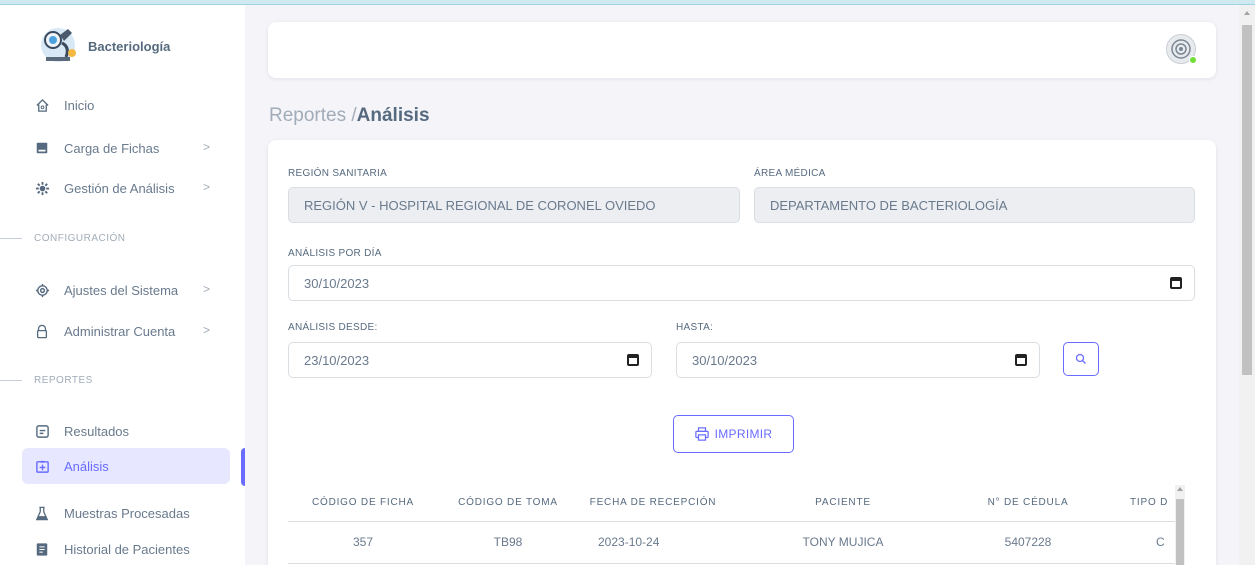 This screenshot has height=565, width=1255. I want to click on area-label: ÁREA MÉDICA, so click(790, 173).